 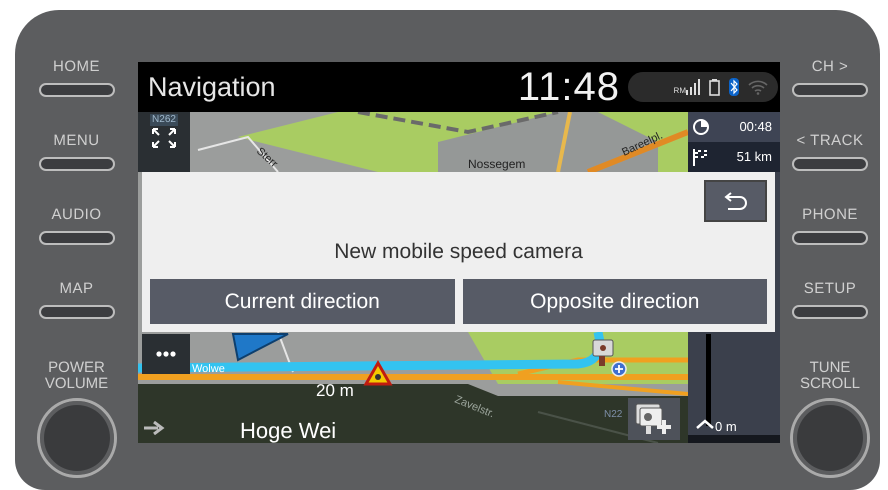 What do you see at coordinates (705, 424) in the screenshot?
I see `chevron-up-icon` at bounding box center [705, 424].